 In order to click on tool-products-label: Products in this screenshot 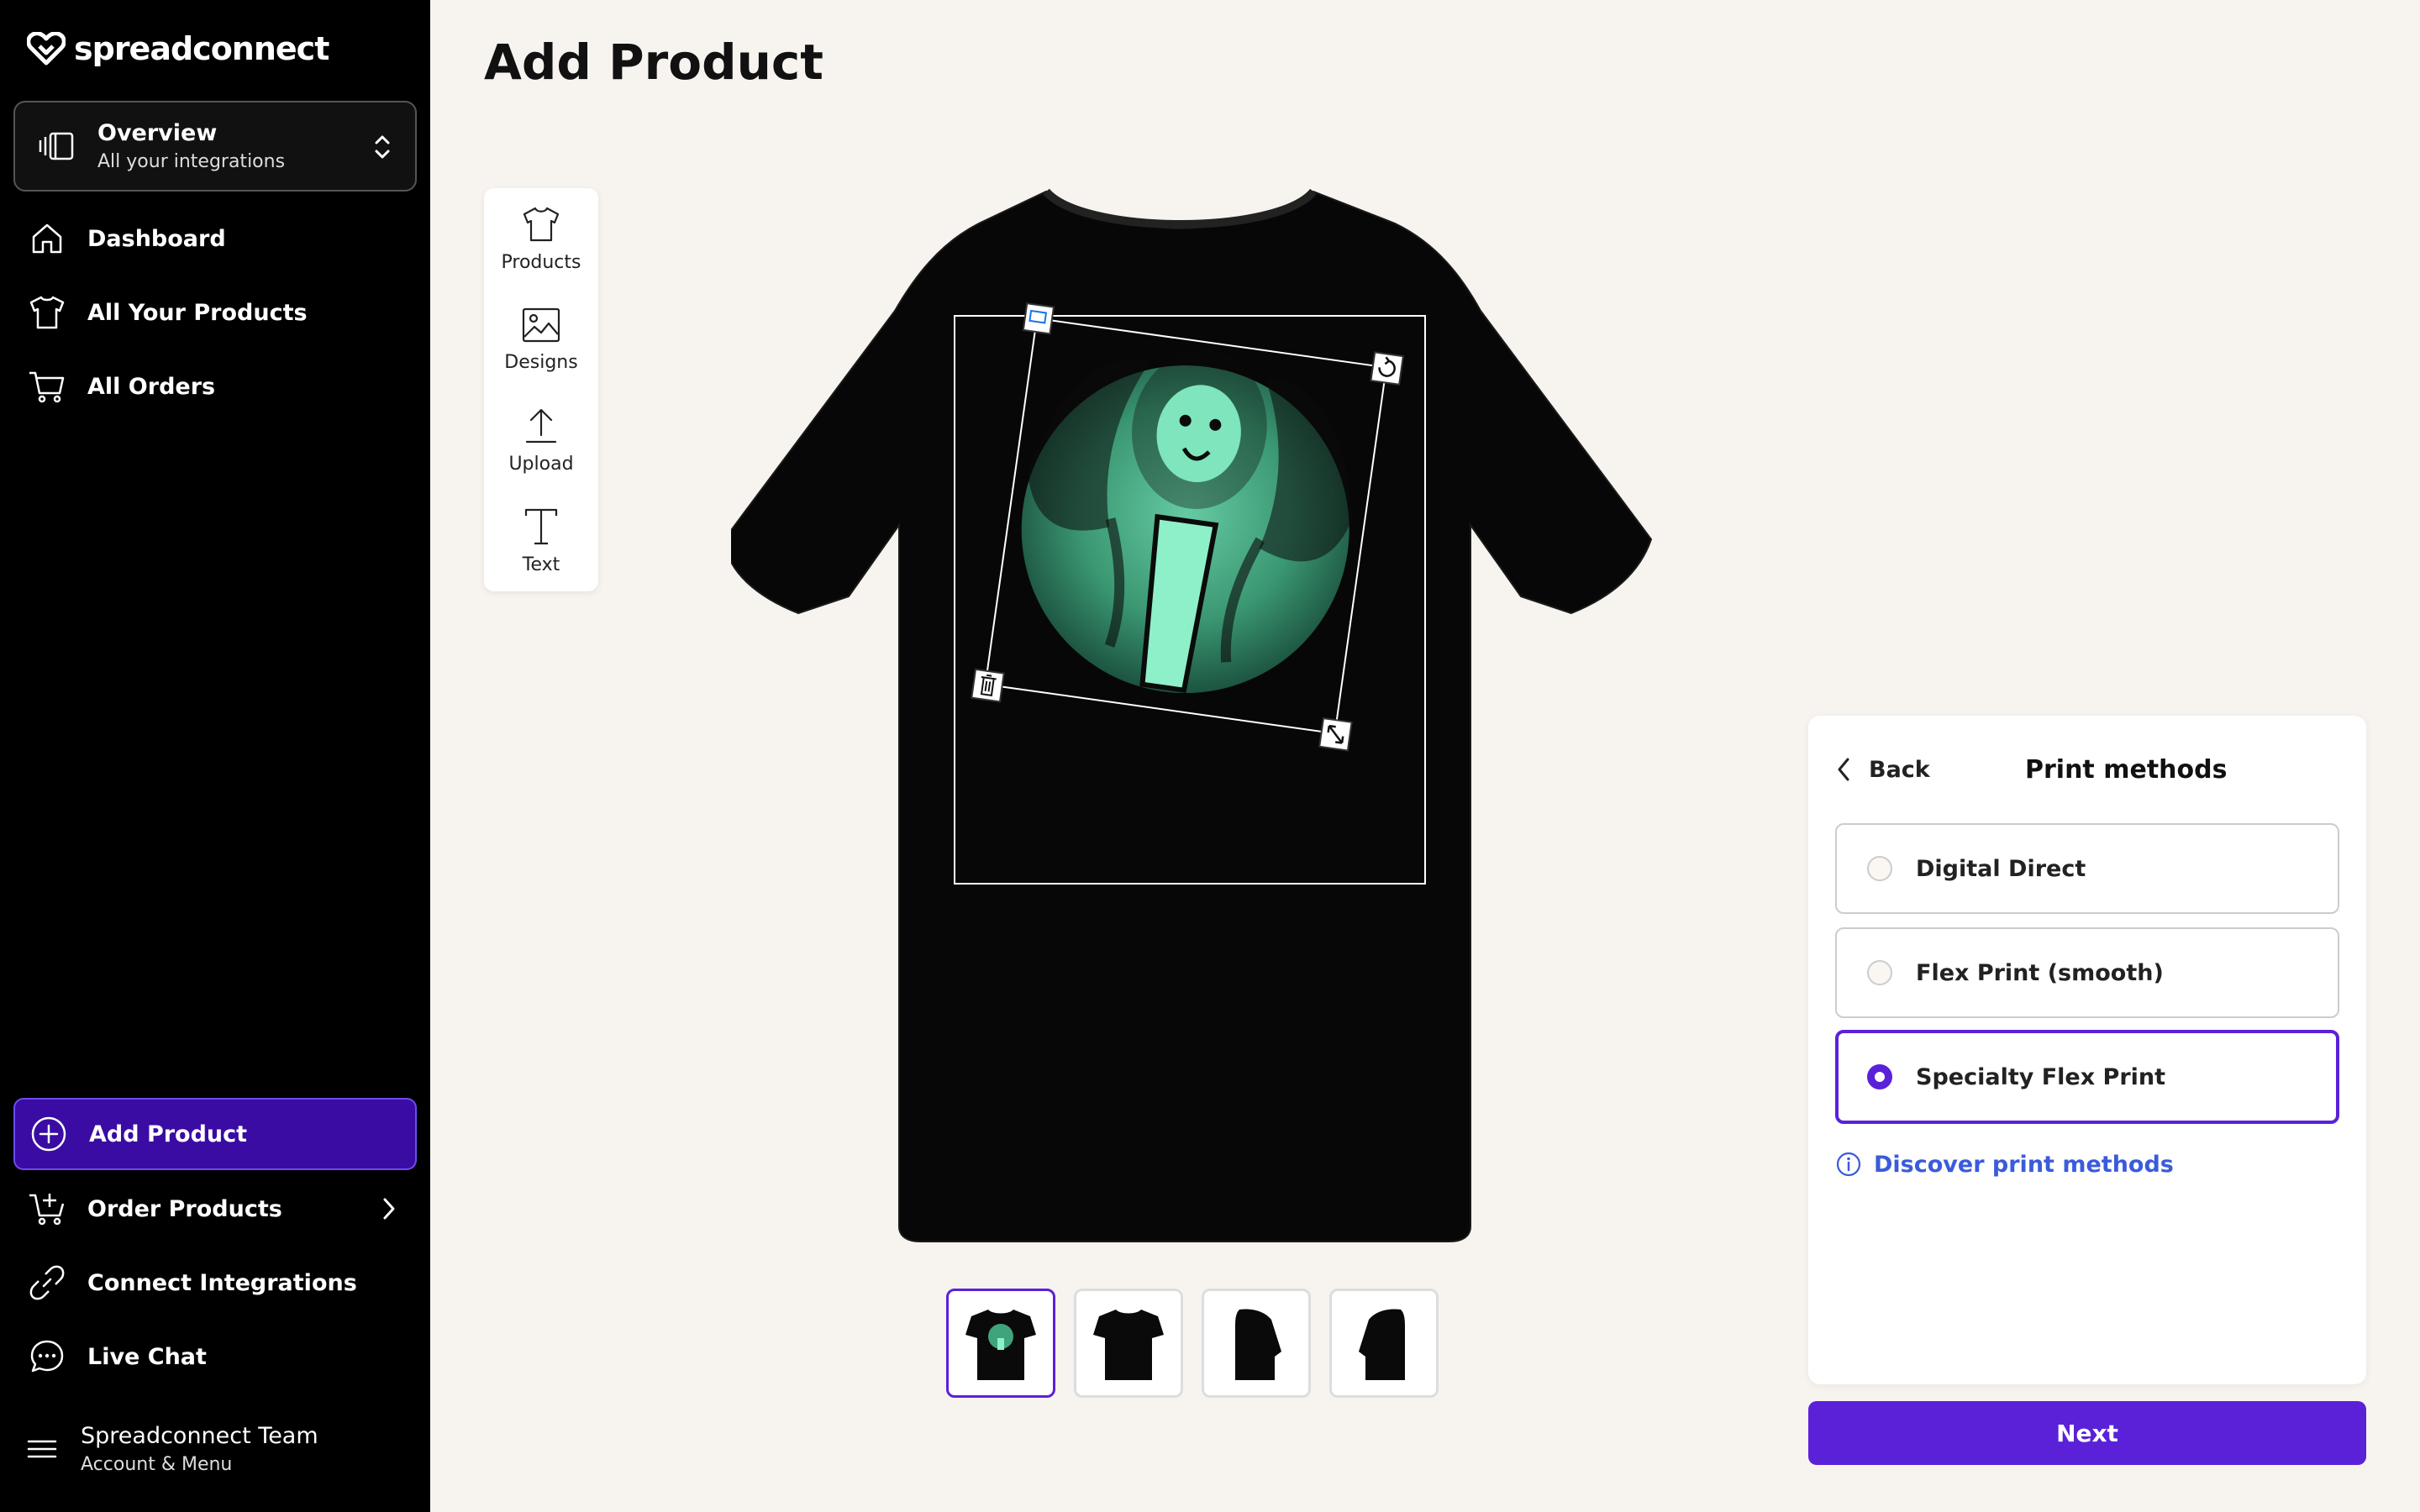, I will do `click(541, 262)`.